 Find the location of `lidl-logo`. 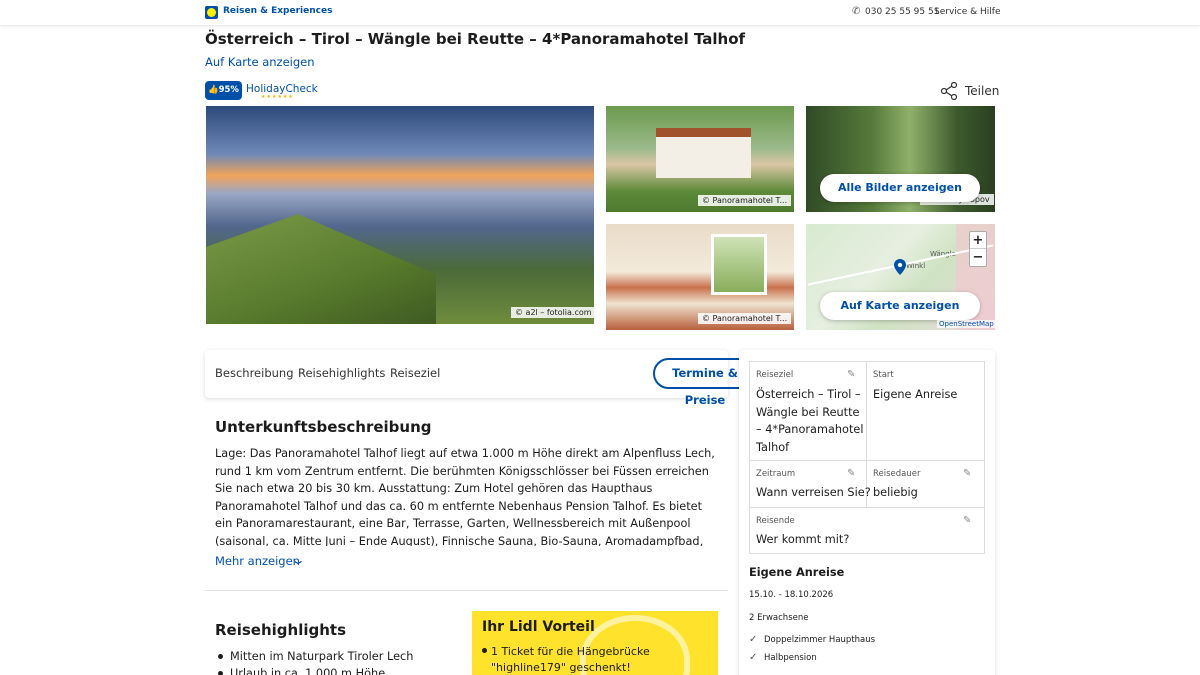

lidl-logo is located at coordinates (211, 12).